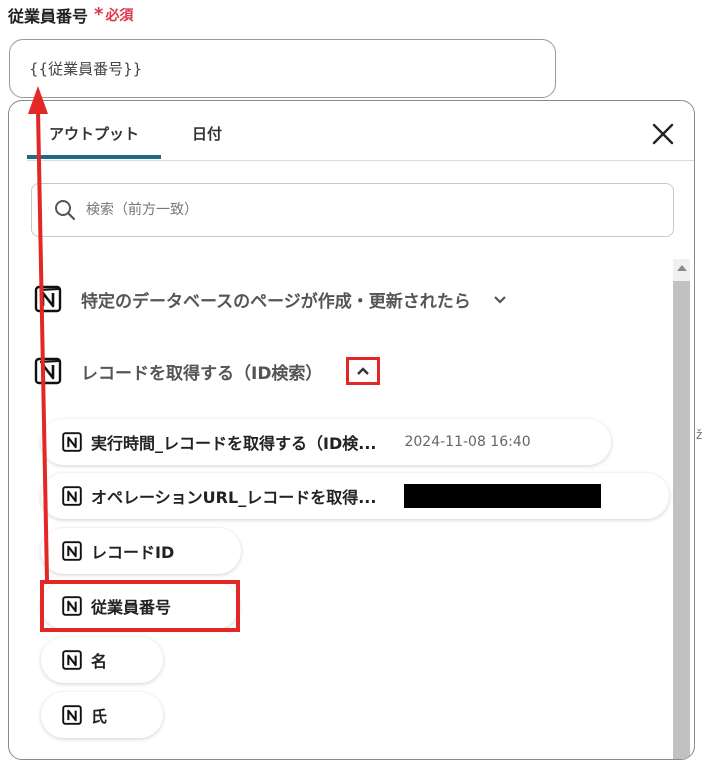 The width and height of the screenshot is (703, 760). I want to click on section-get-record: レコードを取得する（ID検索）, so click(207, 371).